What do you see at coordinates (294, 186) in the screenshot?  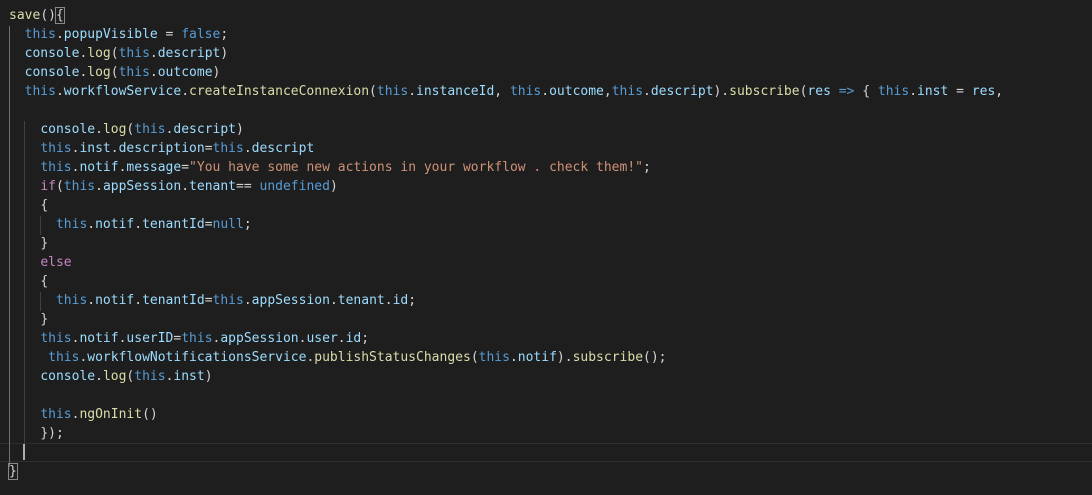 I see `code-token: undefined` at bounding box center [294, 186].